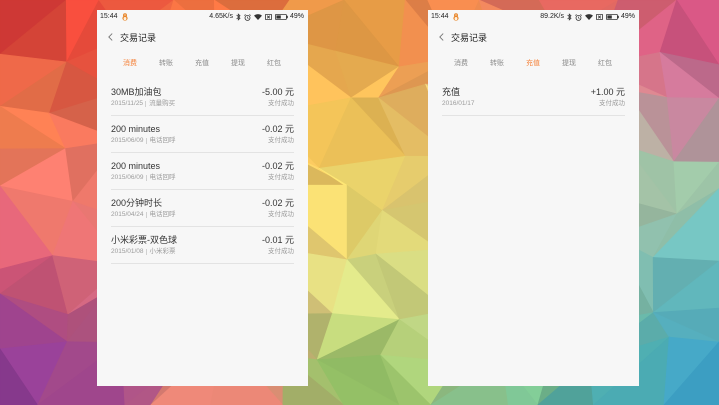 This screenshot has width=719, height=405. I want to click on network-speed: 89.2K/s, so click(552, 16).